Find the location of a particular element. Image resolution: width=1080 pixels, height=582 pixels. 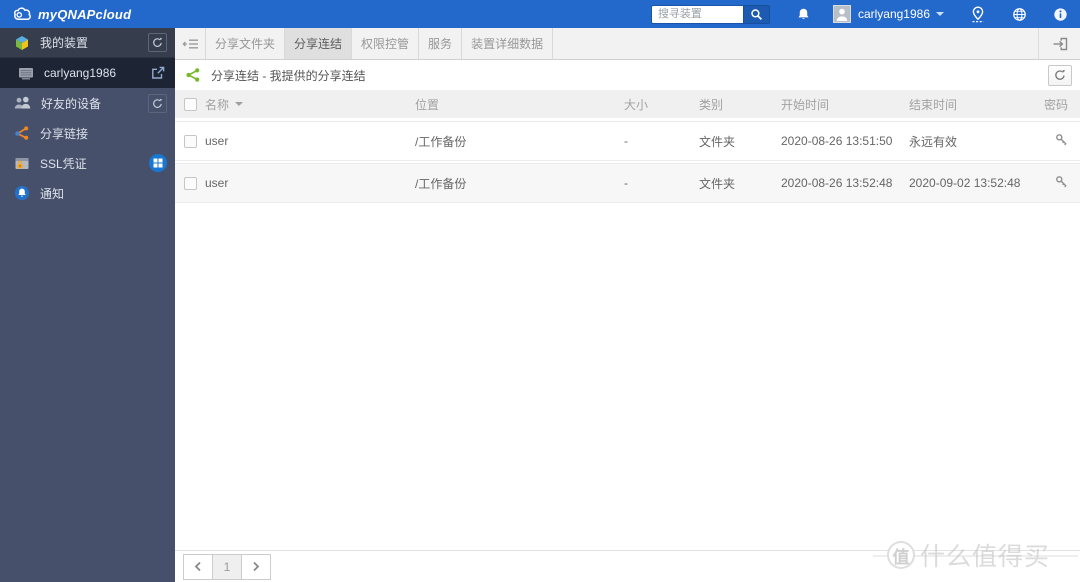

previous-page-button is located at coordinates (198, 566).